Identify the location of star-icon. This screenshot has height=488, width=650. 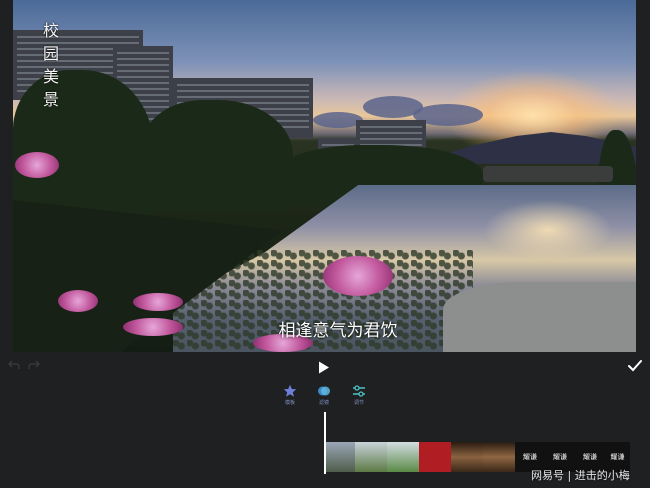
(290, 391).